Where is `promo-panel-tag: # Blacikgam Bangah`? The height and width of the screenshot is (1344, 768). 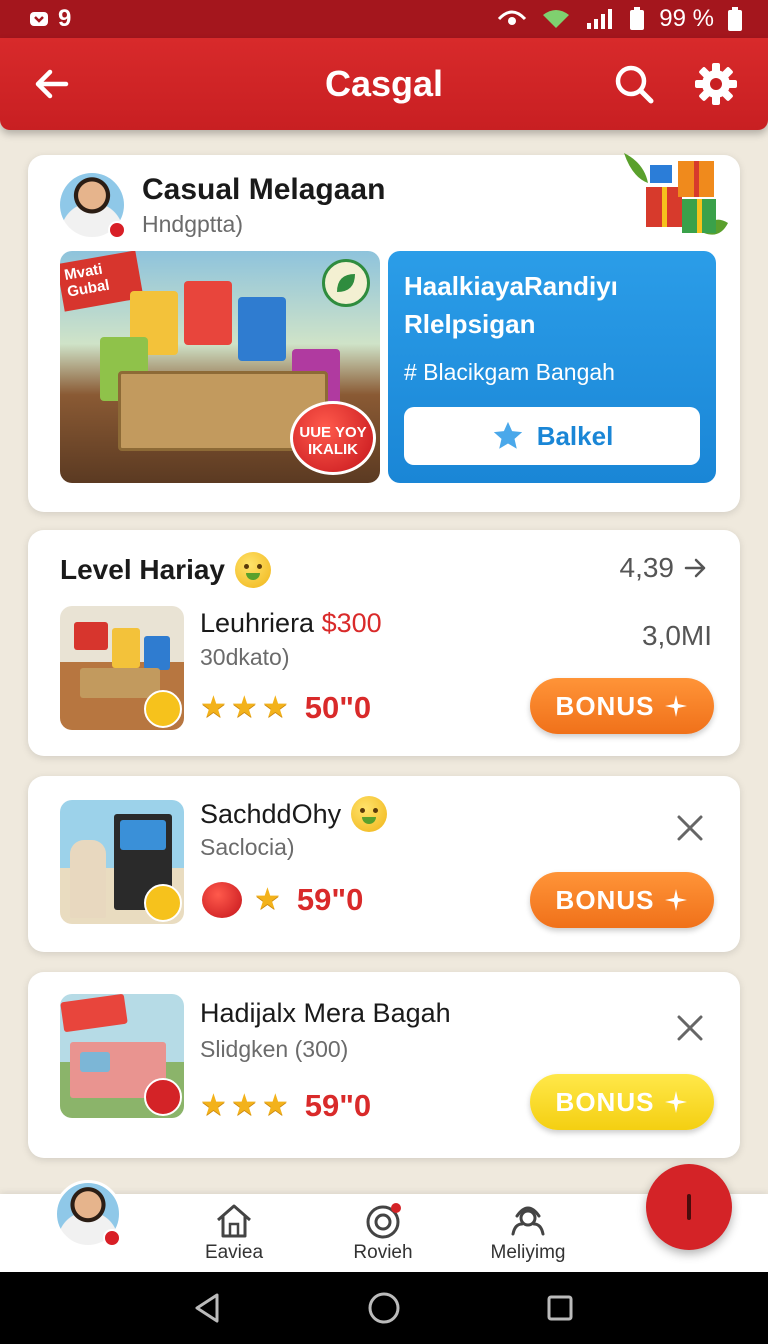
promo-panel-tag: # Blacikgam Bangah is located at coordinates (509, 372).